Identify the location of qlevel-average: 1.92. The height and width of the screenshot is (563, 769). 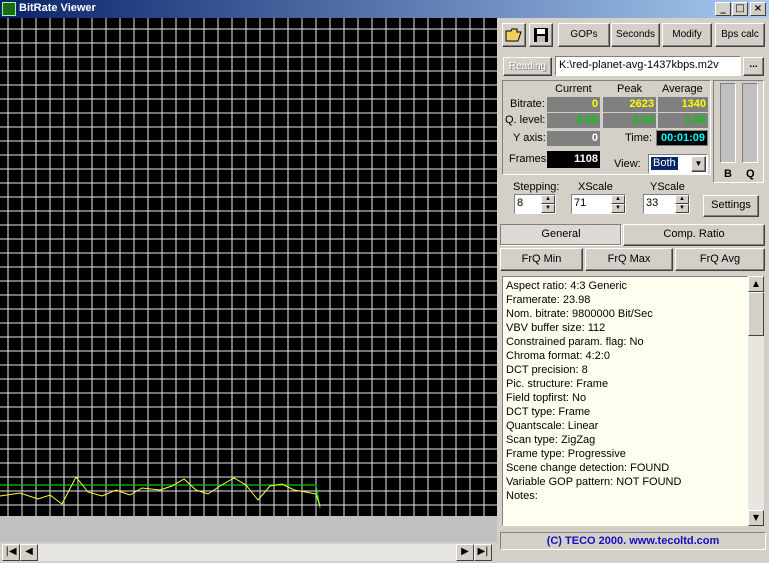
(683, 120).